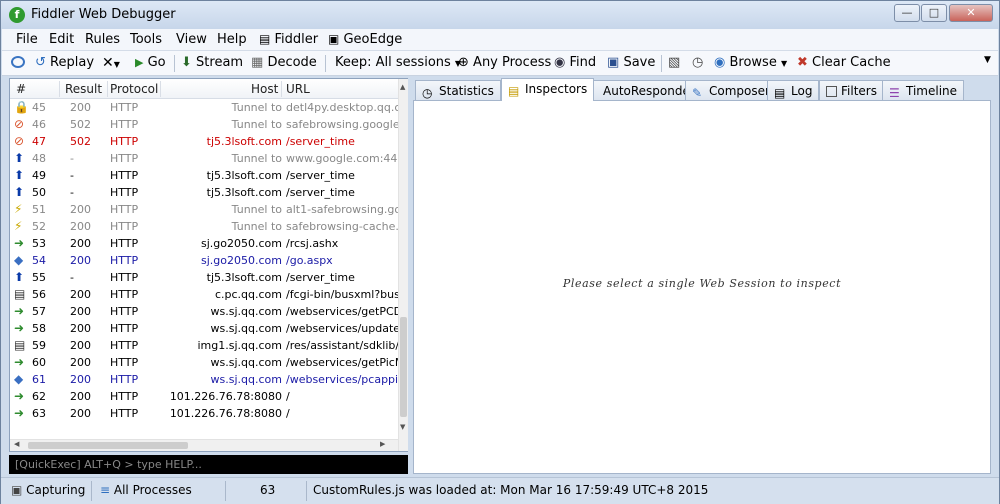  What do you see at coordinates (971, 13) in the screenshot?
I see `close-button: ✕` at bounding box center [971, 13].